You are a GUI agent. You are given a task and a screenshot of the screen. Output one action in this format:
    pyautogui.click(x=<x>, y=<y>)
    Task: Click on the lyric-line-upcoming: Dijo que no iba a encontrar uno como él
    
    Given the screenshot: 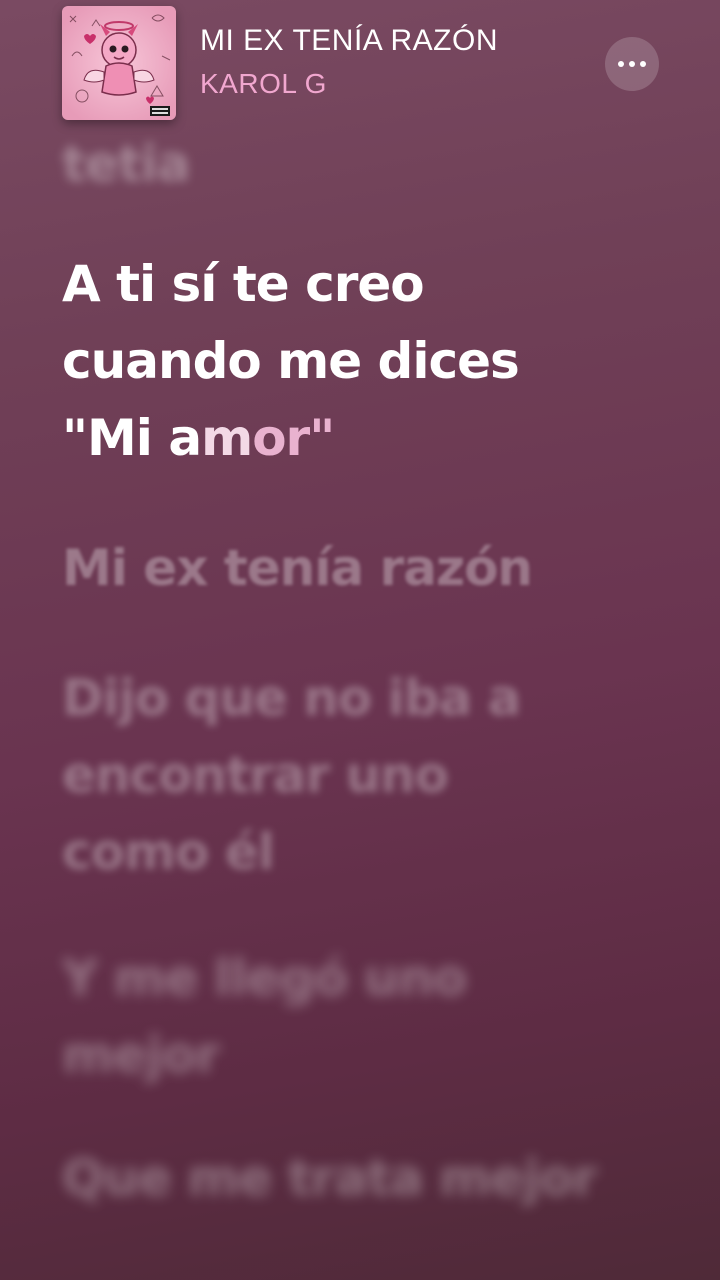 What is the action you would take?
    pyautogui.click(x=291, y=775)
    